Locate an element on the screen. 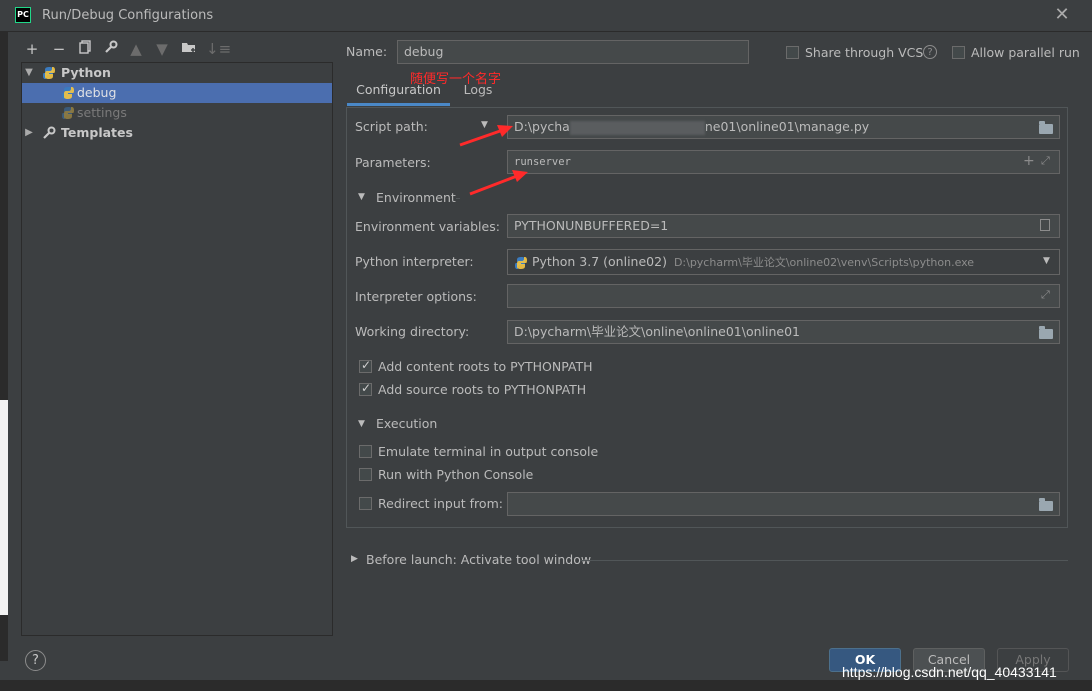 This screenshot has height=691, width=1092. script-path-suffix: ne01\online01\manage.py is located at coordinates (787, 126).